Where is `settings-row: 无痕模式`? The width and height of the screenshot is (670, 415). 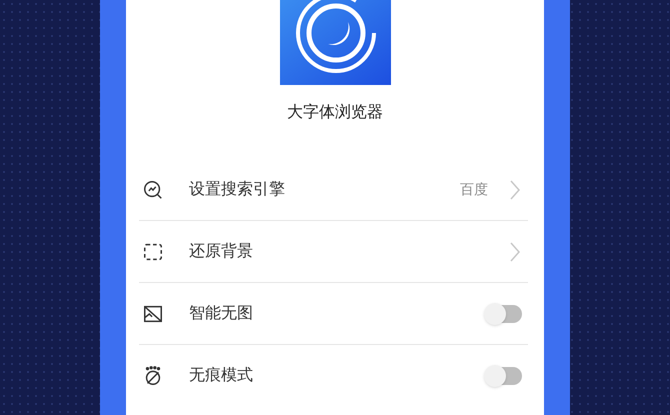 settings-row: 无痕模式 is located at coordinates (333, 376).